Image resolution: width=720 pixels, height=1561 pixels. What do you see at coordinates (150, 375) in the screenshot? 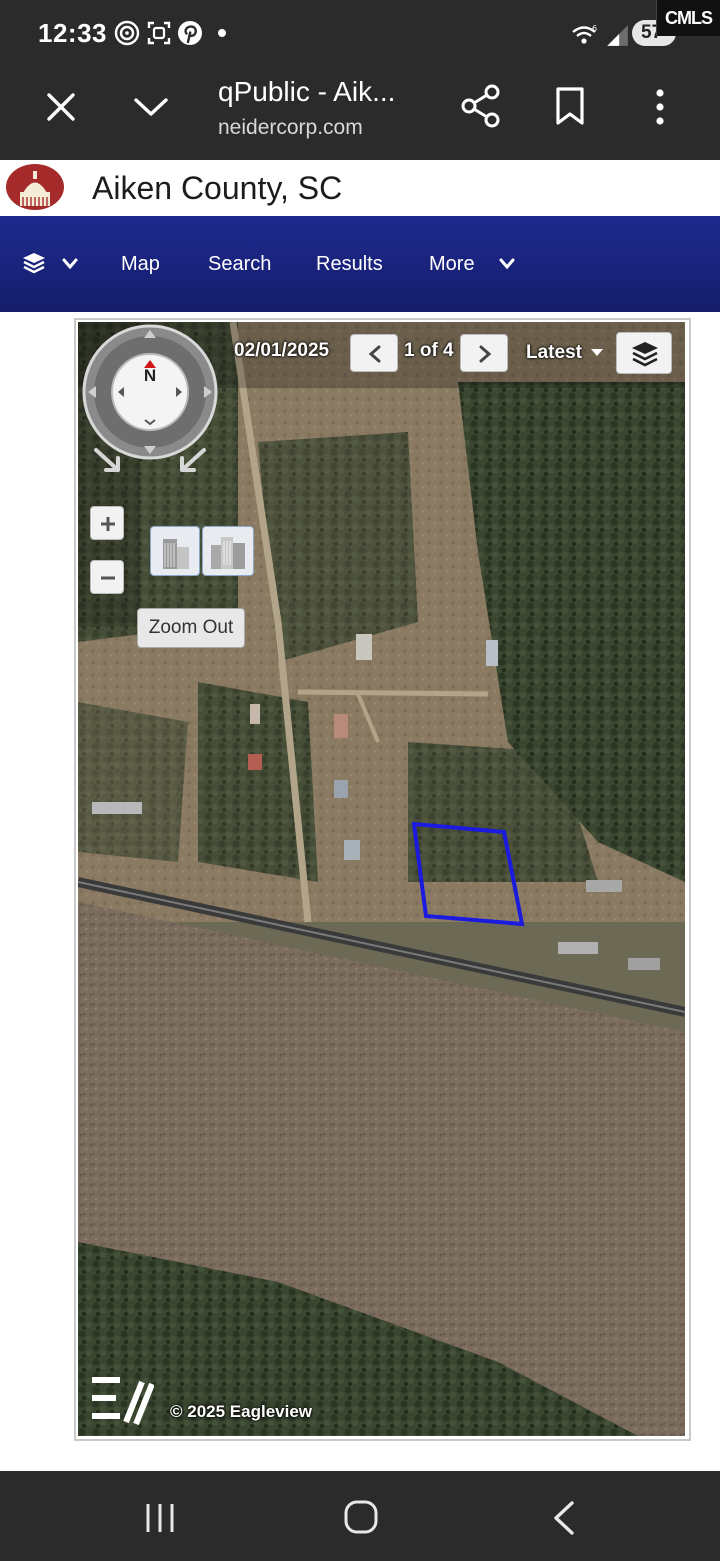
I see `compass-north-label: N` at bounding box center [150, 375].